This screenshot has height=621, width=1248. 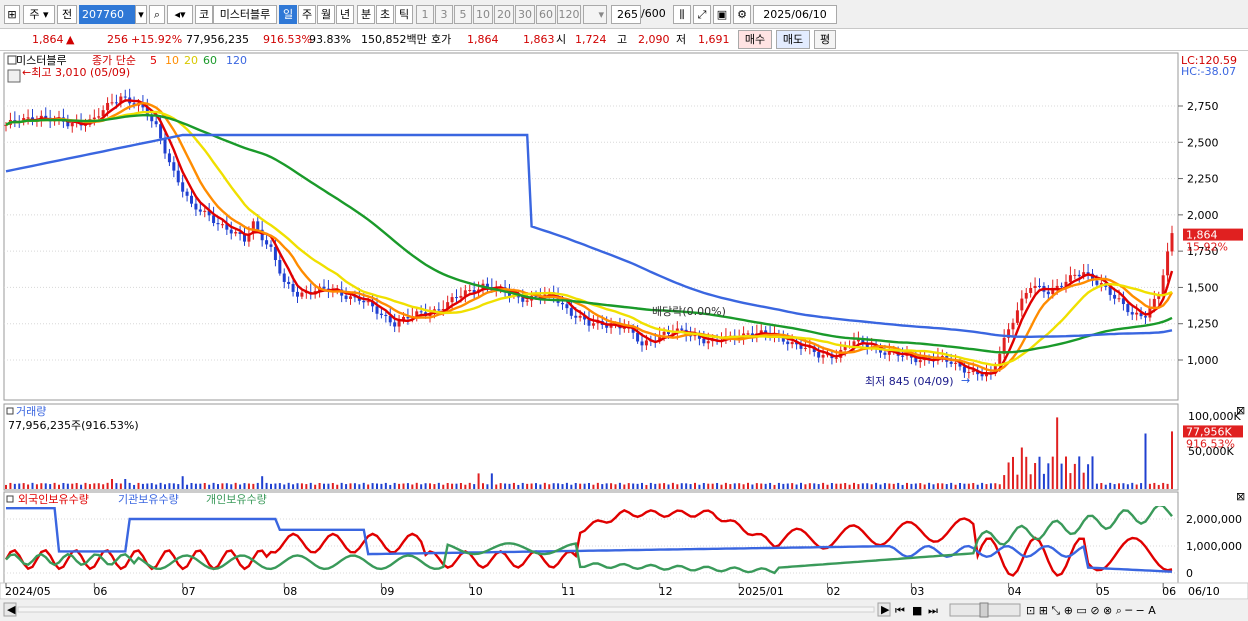 I want to click on period-day: 일, so click(x=288, y=14).